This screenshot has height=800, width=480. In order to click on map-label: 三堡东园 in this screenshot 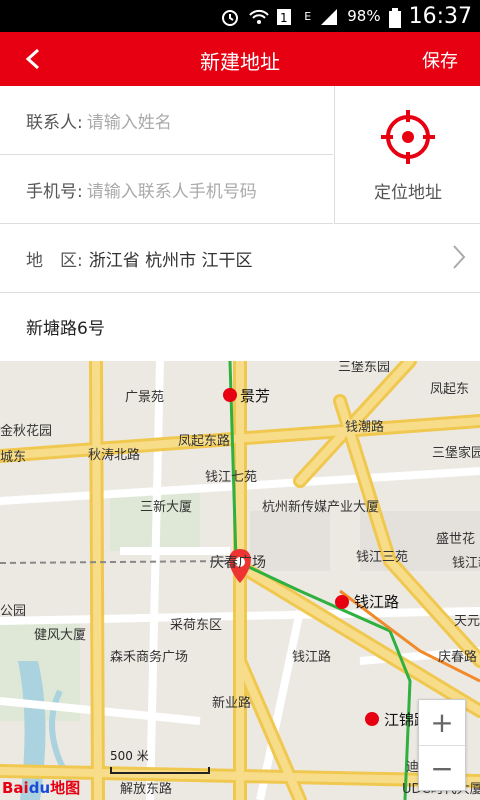, I will do `click(364, 368)`.